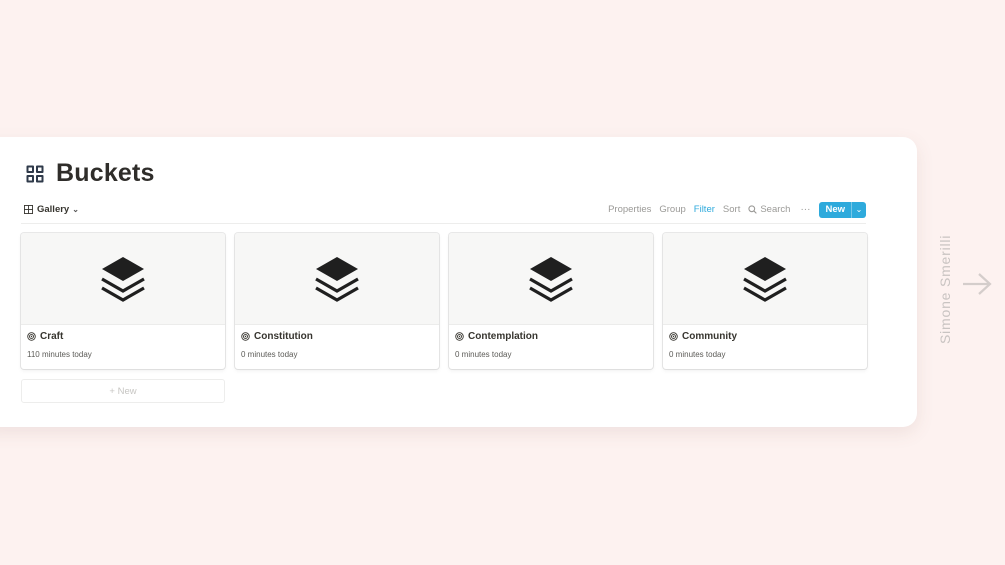  What do you see at coordinates (945, 289) in the screenshot?
I see `author-credit: Simone Smerilli` at bounding box center [945, 289].